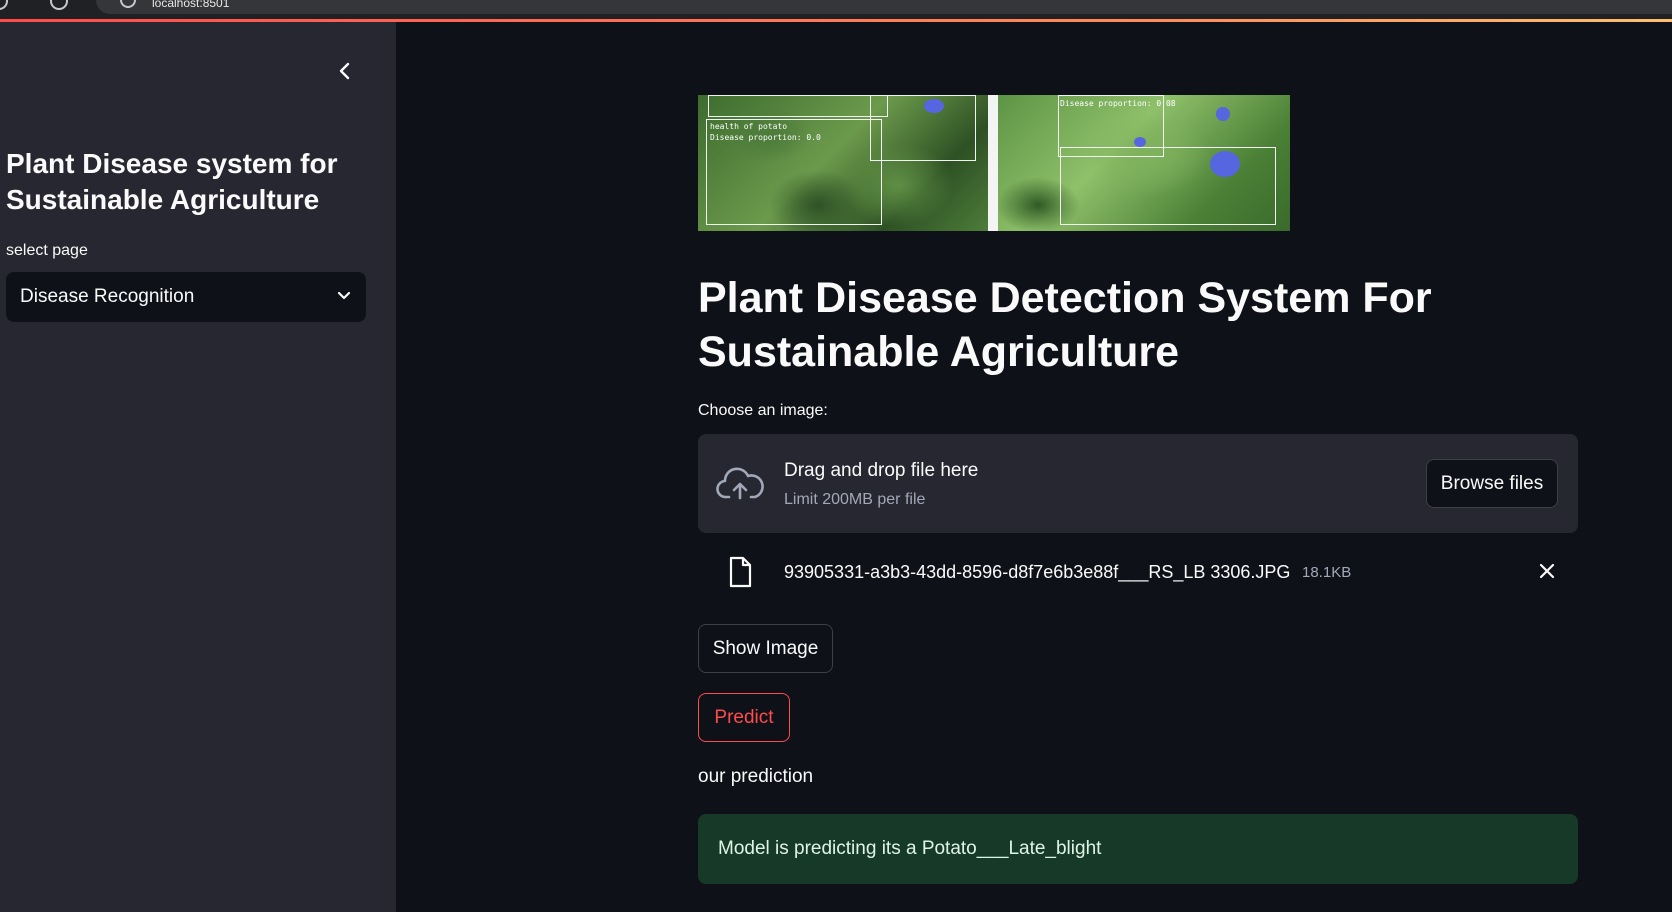  What do you see at coordinates (855, 499) in the screenshot?
I see `dropzone-limit: Limit 200MB per file` at bounding box center [855, 499].